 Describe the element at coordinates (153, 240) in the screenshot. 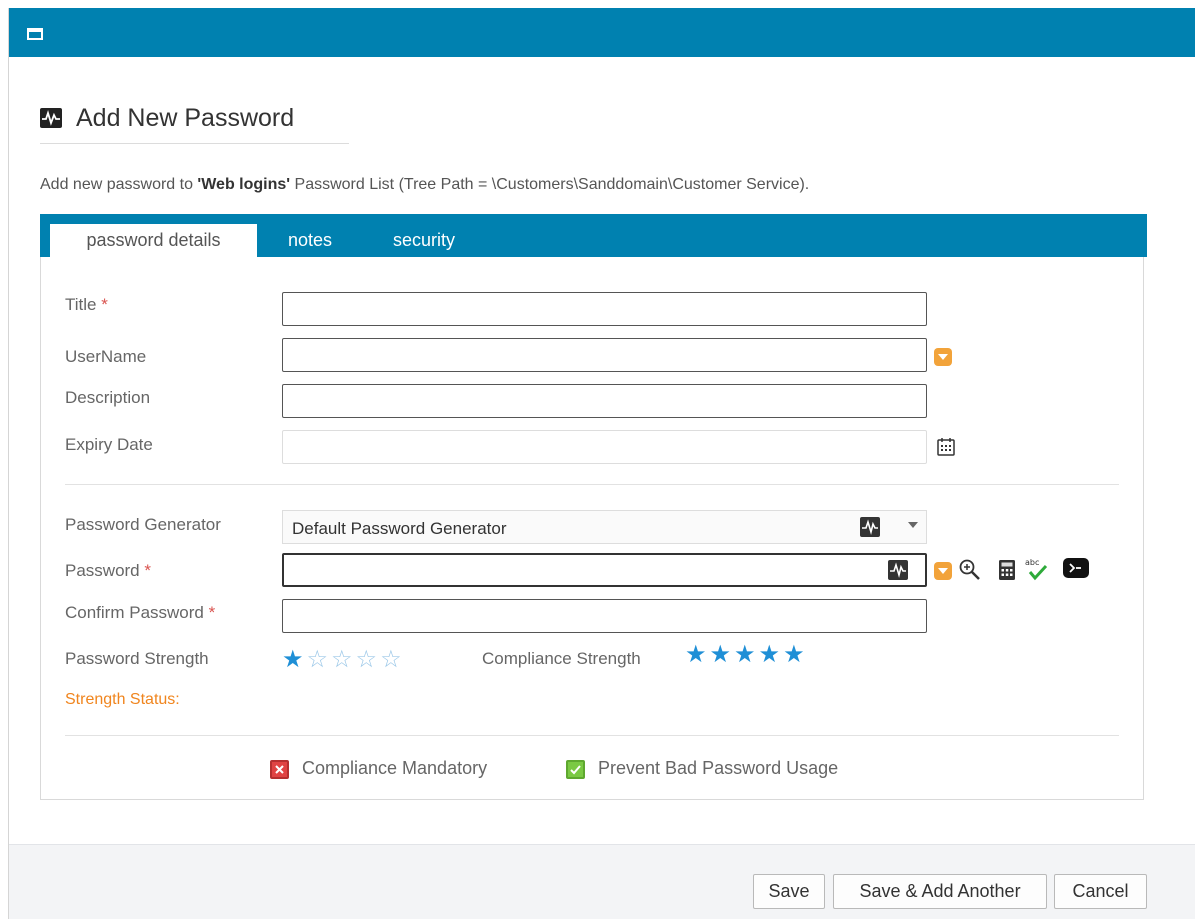

I see `tab-password-details: password details` at that location.